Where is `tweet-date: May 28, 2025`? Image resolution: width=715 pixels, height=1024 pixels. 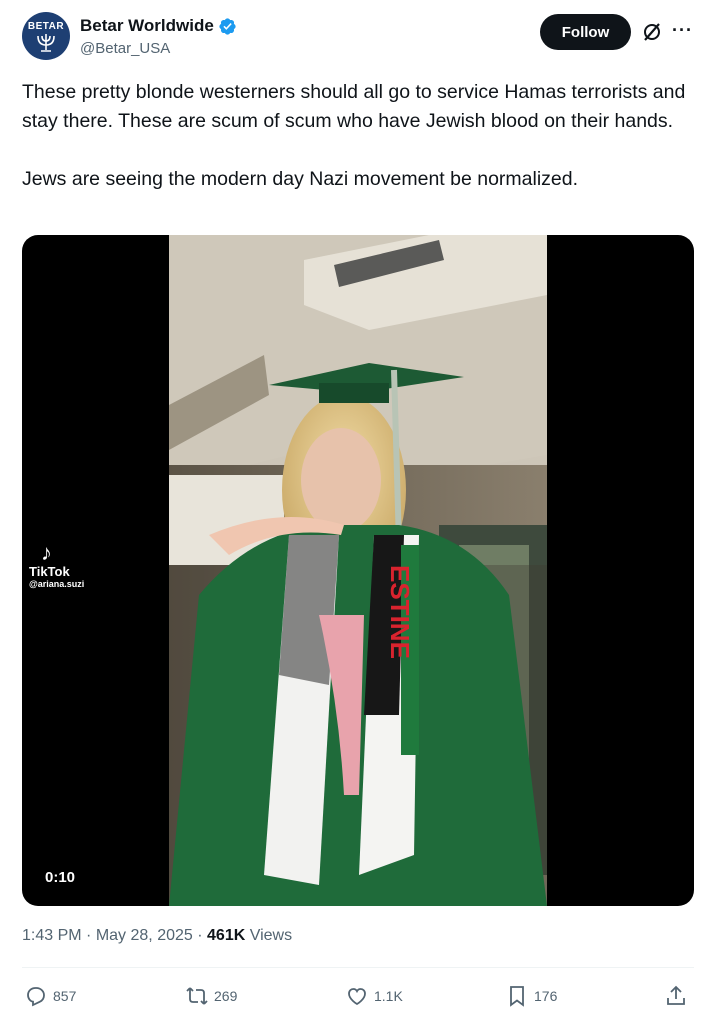 tweet-date: May 28, 2025 is located at coordinates (144, 935).